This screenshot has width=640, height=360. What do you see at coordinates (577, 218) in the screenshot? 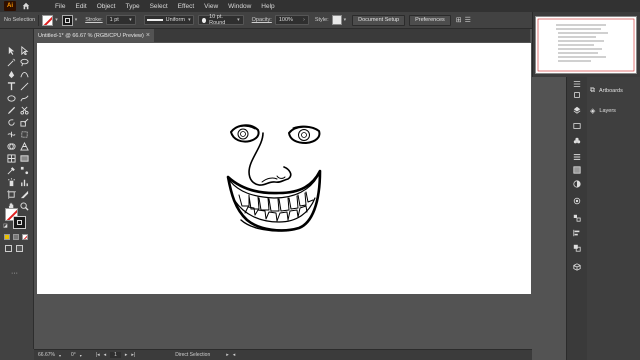
I see `graphic-styles-panel-icon` at bounding box center [577, 218].